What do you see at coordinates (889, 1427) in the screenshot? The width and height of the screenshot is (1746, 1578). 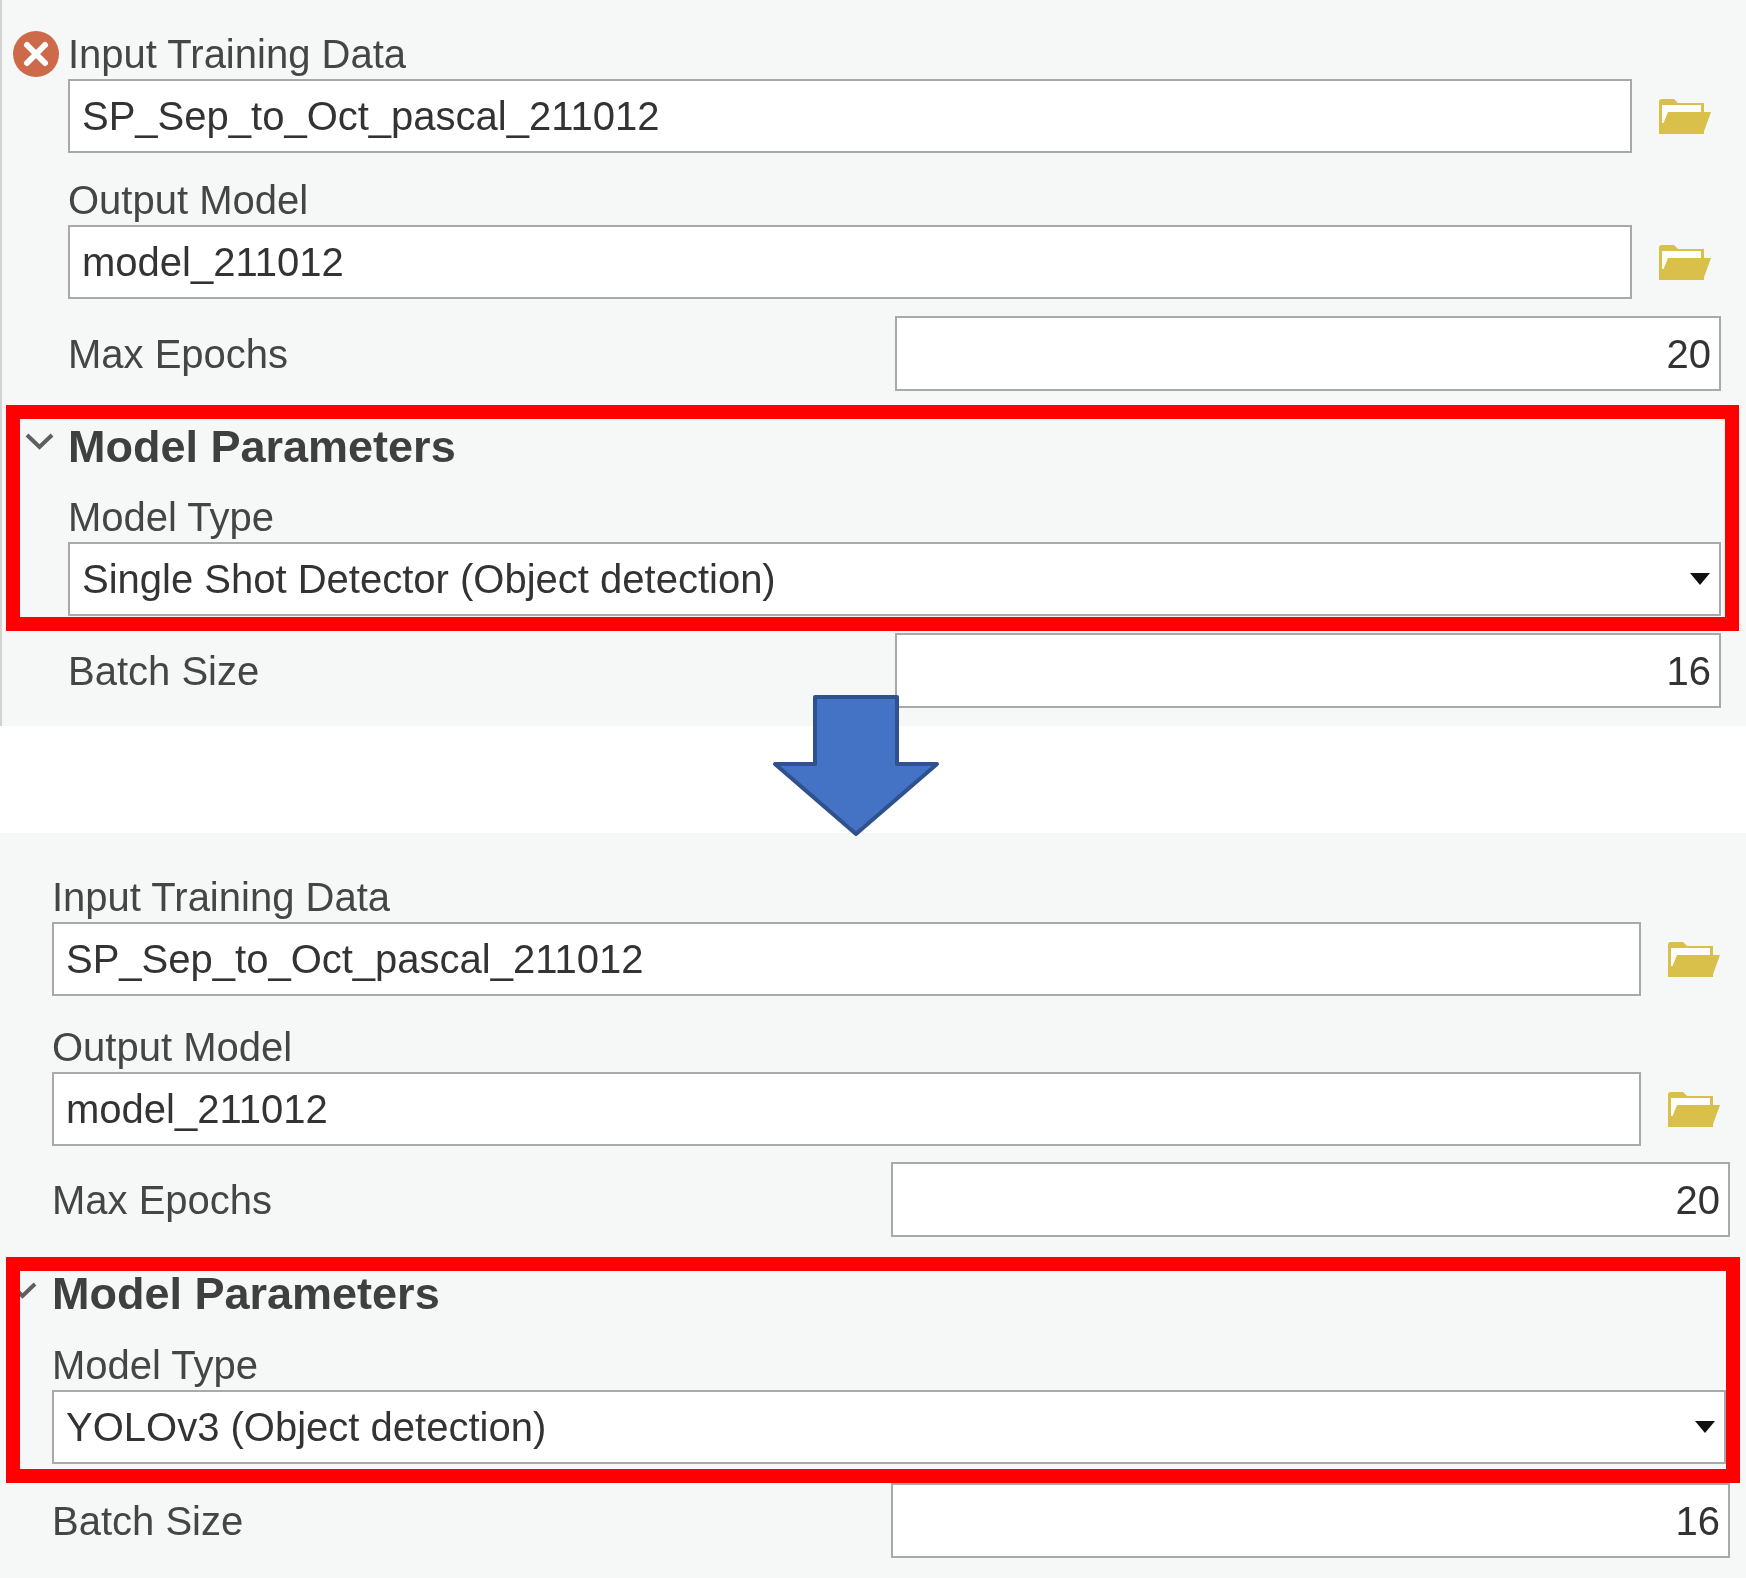 I see `dropdown: YOLOv3 (Object detection)` at bounding box center [889, 1427].